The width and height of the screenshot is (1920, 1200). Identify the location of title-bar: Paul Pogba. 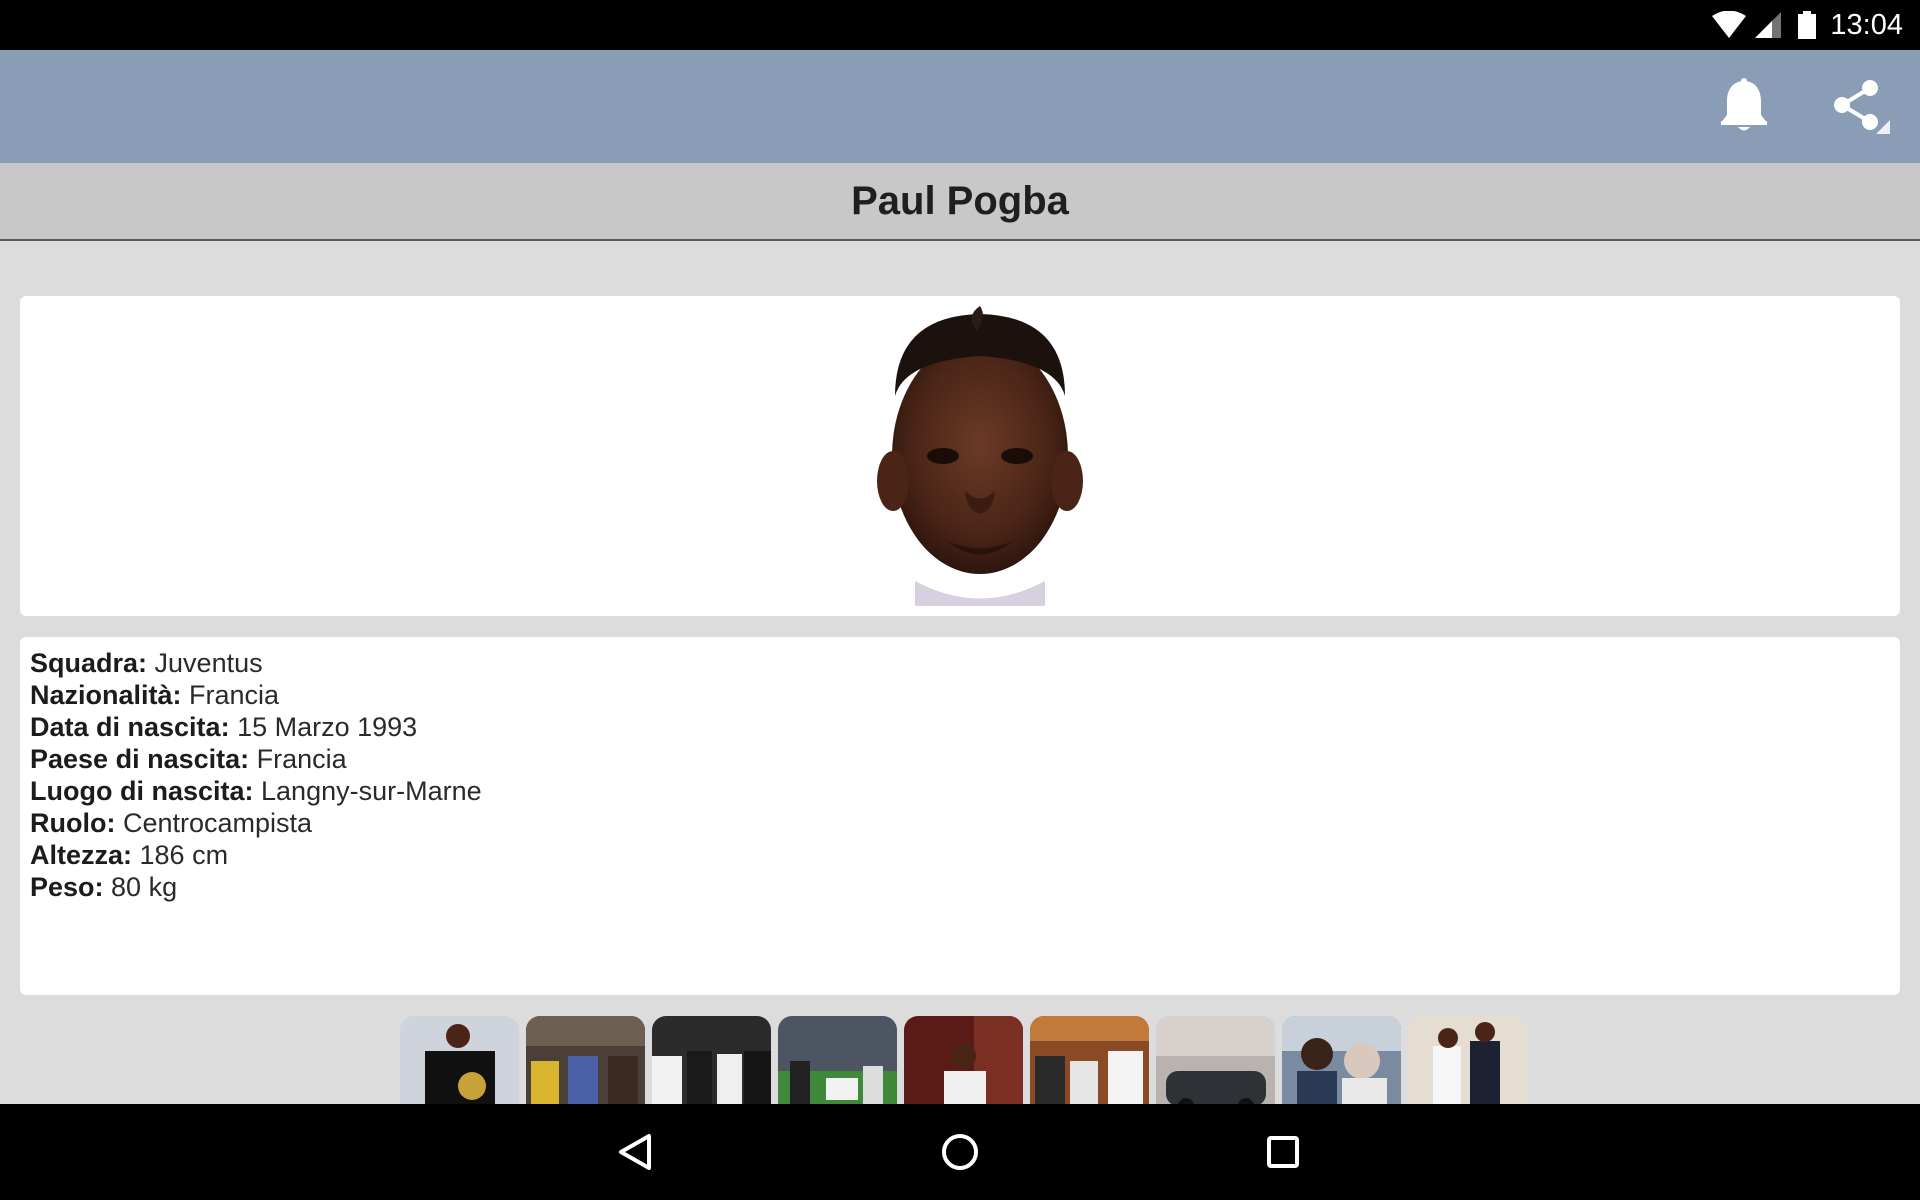
(960, 202).